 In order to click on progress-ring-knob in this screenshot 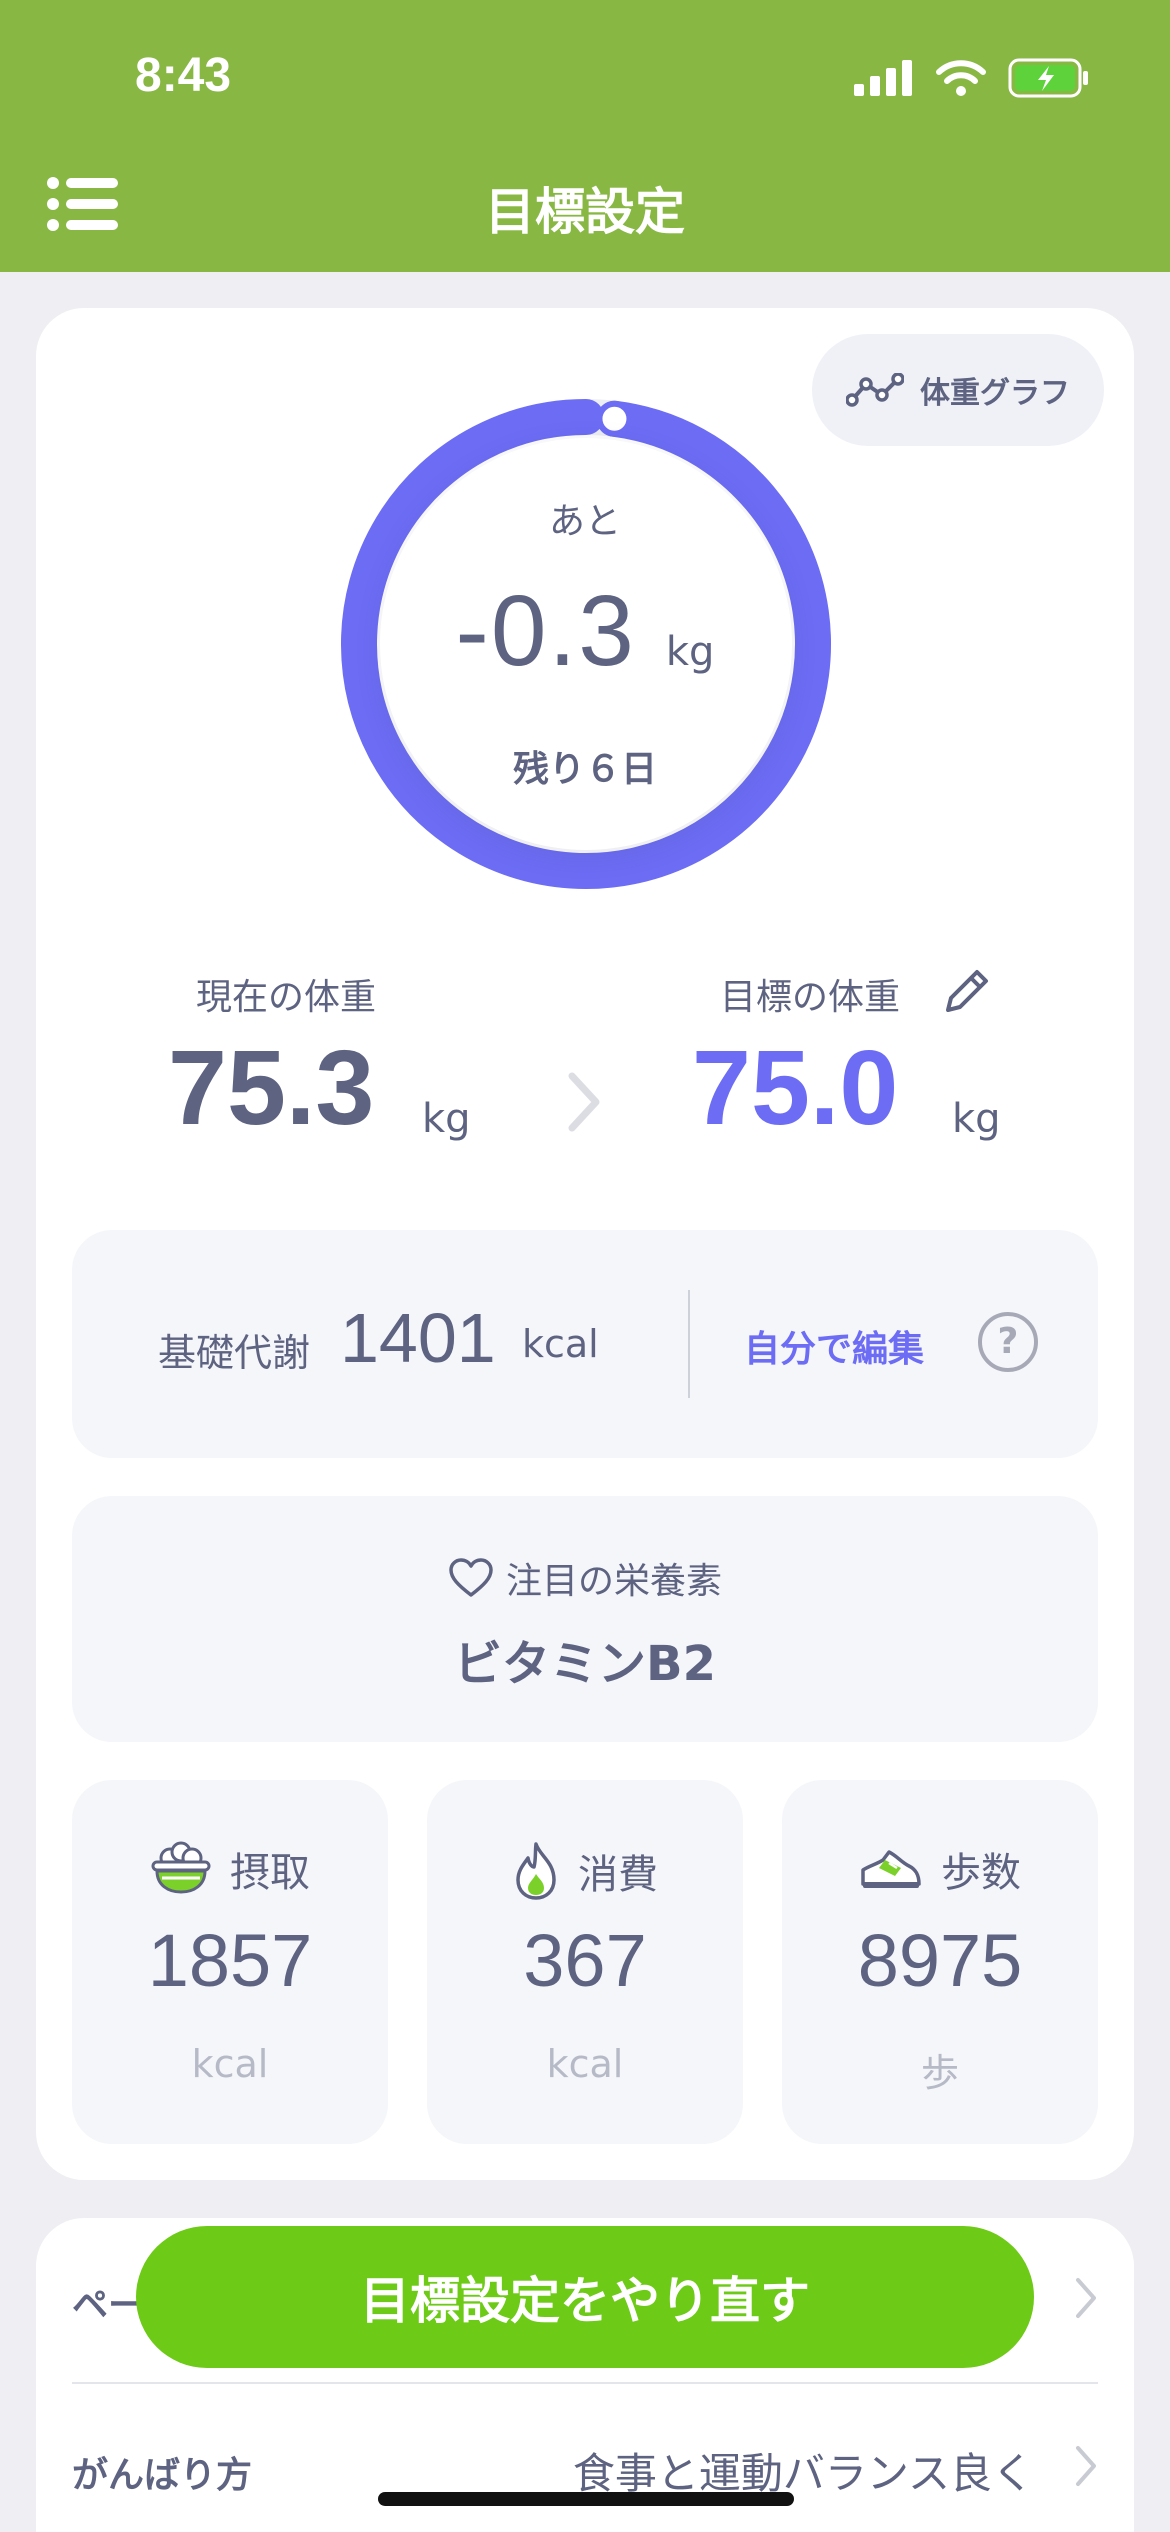, I will do `click(614, 418)`.